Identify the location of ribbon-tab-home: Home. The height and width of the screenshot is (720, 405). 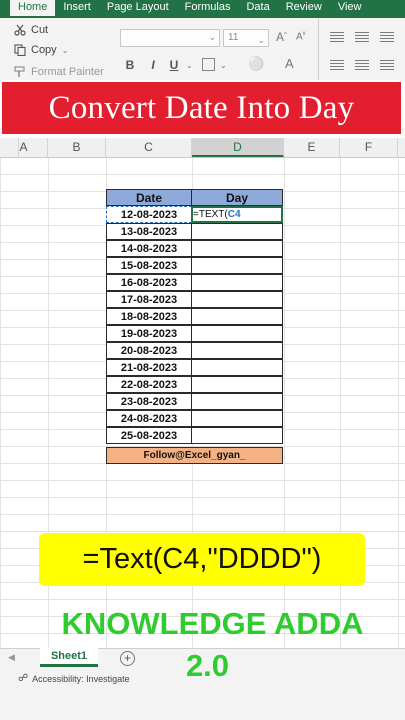
(33, 9).